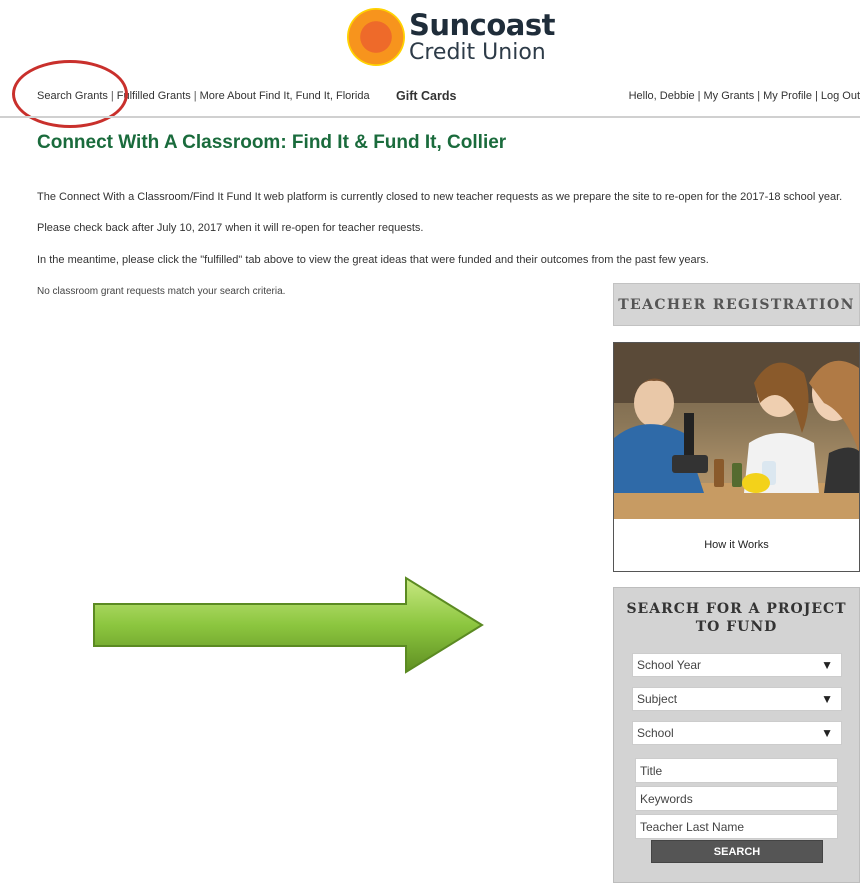 The width and height of the screenshot is (860, 883). I want to click on teacher-last-name-input: Teacher Last Name, so click(736, 826).